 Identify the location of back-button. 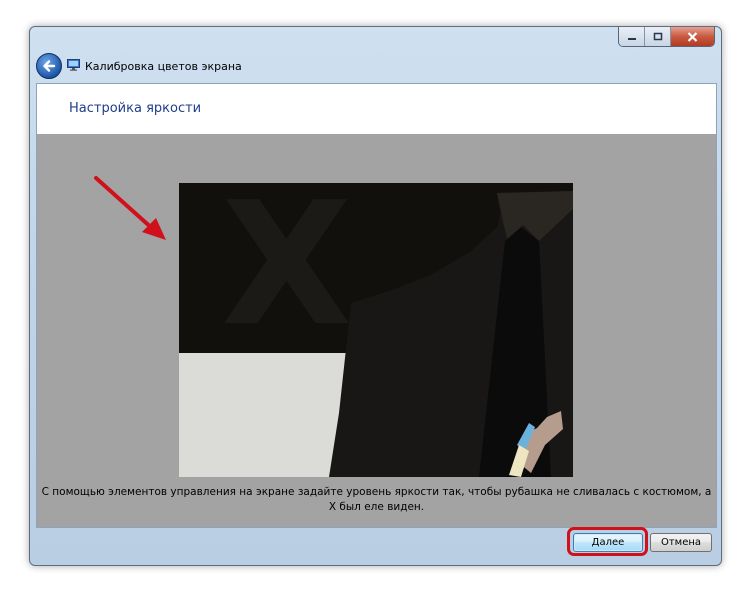
(49, 66).